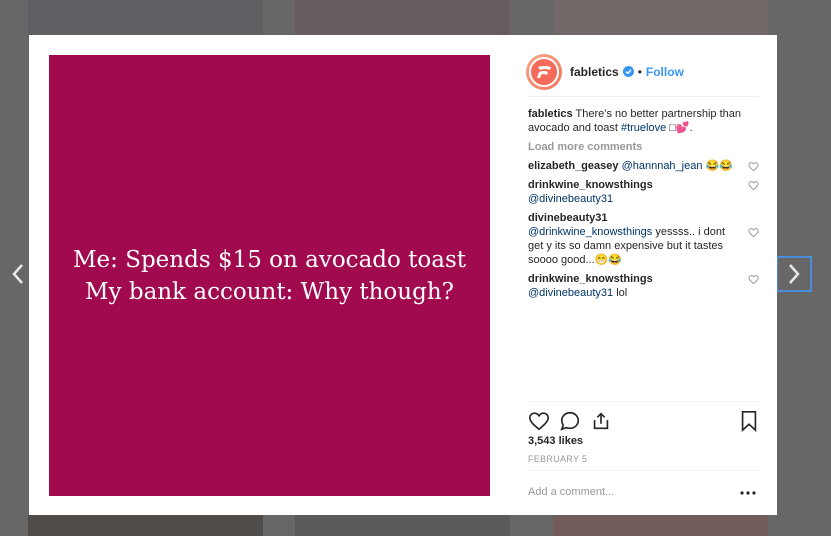 Image resolution: width=831 pixels, height=536 pixels. I want to click on comment-text: lol, so click(620, 293).